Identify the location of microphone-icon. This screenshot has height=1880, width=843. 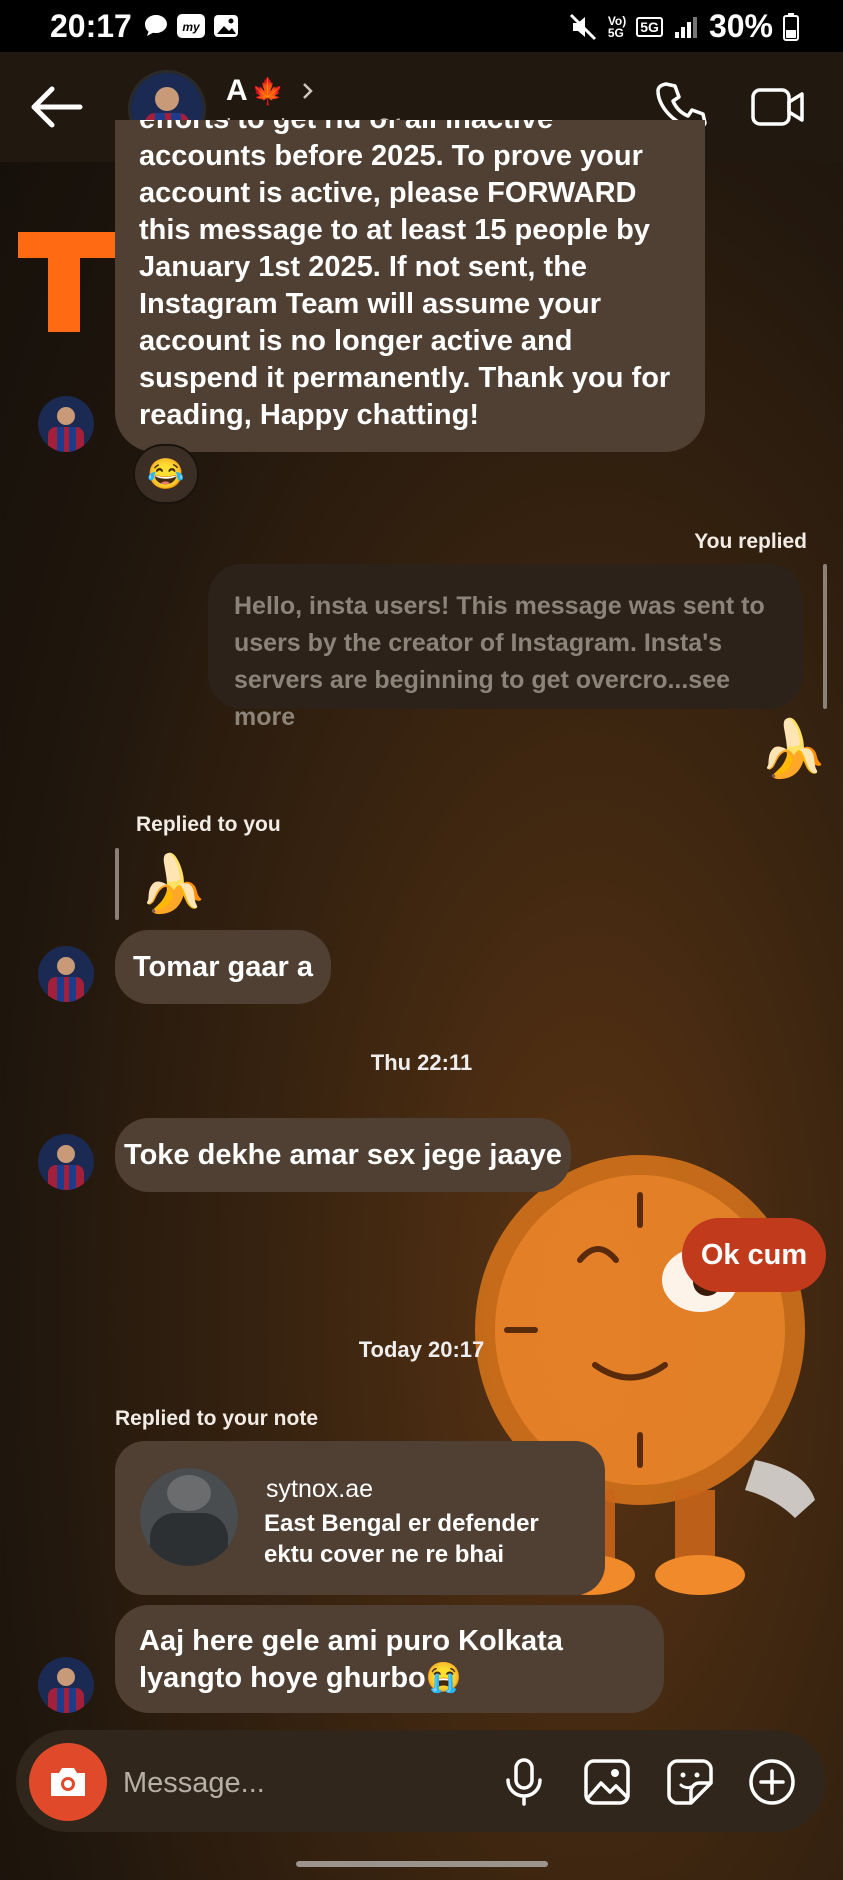
(524, 1782).